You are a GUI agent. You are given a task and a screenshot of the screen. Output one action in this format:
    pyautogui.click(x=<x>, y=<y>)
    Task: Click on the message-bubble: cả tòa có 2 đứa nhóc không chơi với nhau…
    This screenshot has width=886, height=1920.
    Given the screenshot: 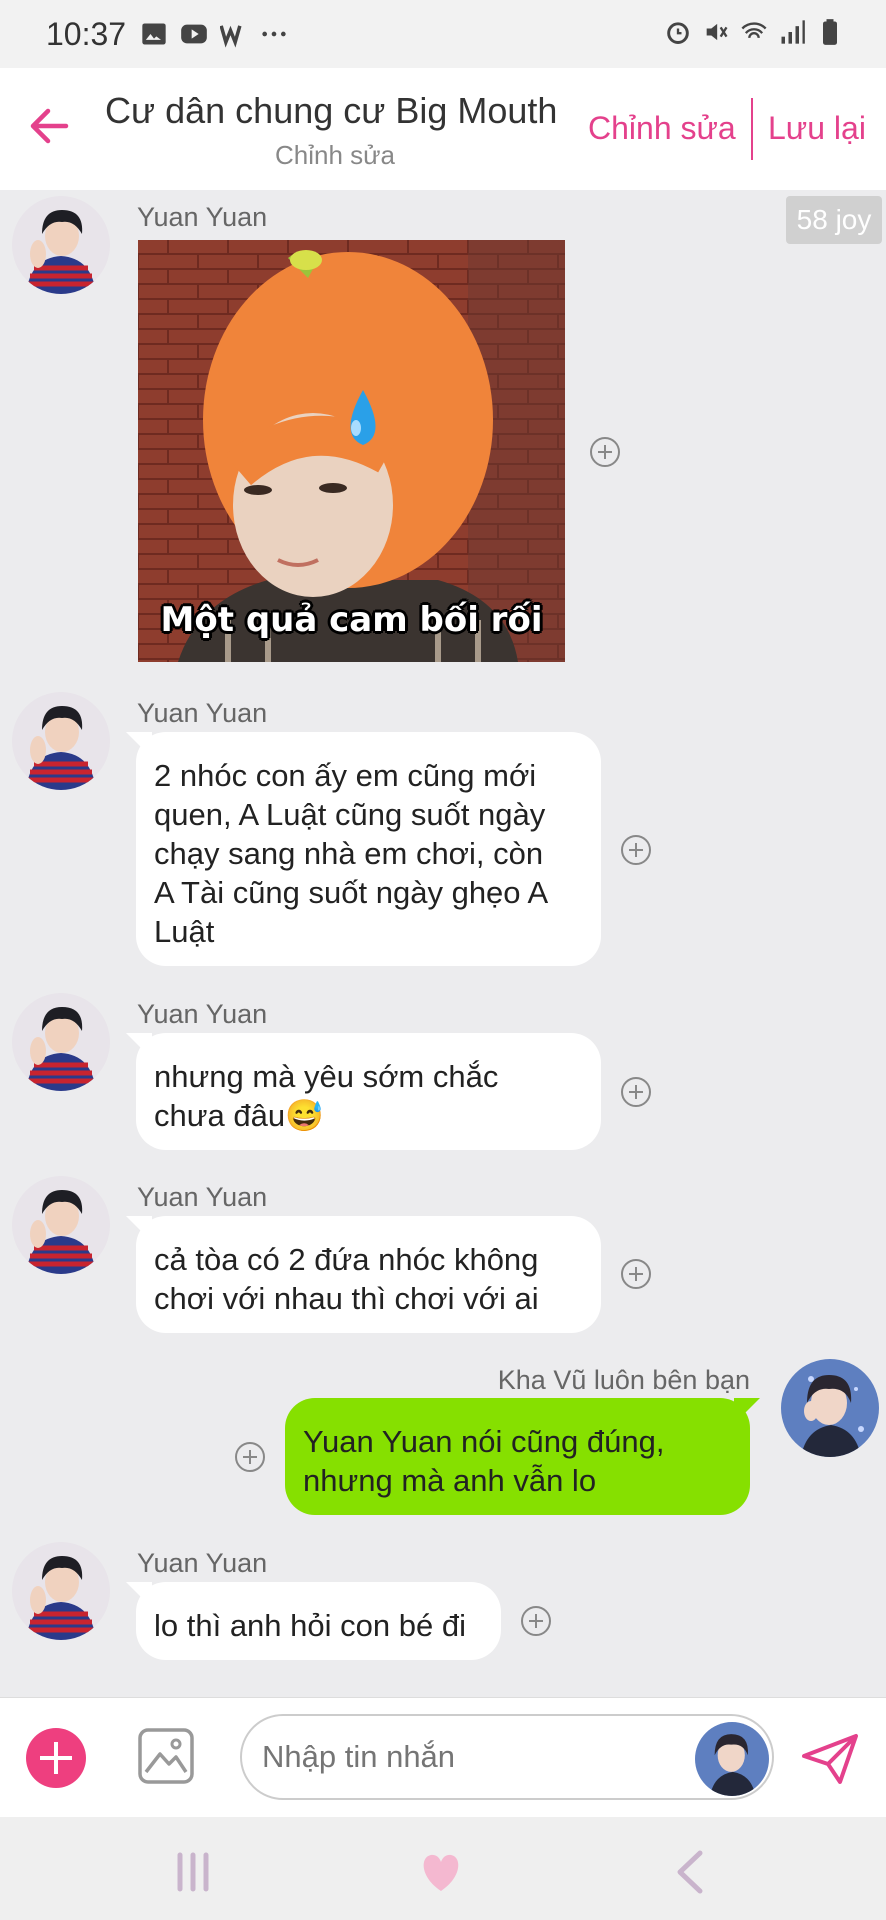 What is the action you would take?
    pyautogui.click(x=368, y=1274)
    